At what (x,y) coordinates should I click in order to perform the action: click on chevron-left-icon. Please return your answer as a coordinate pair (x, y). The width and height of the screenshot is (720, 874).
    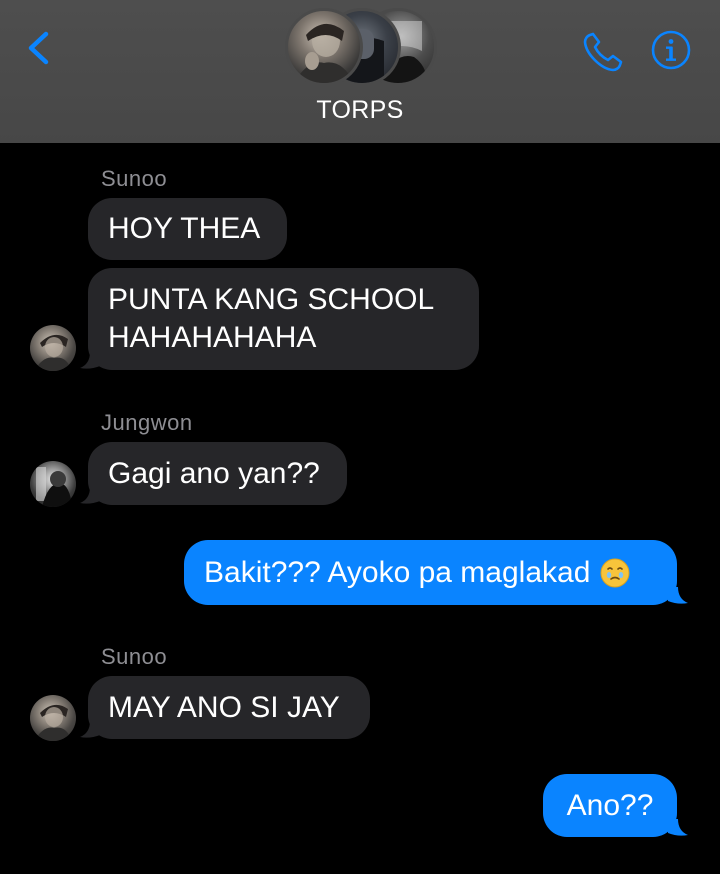
    Looking at the image, I should click on (39, 48).